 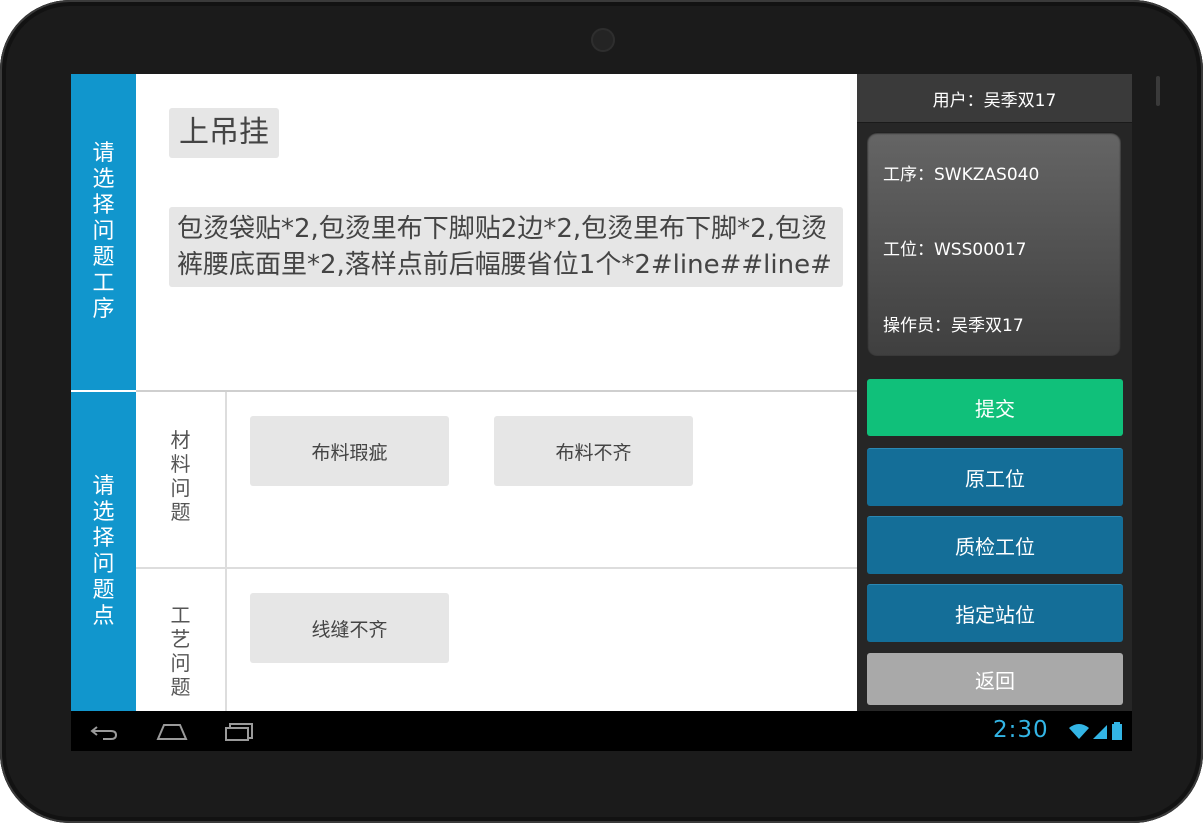 I want to click on back-button: 返回, so click(x=995, y=679).